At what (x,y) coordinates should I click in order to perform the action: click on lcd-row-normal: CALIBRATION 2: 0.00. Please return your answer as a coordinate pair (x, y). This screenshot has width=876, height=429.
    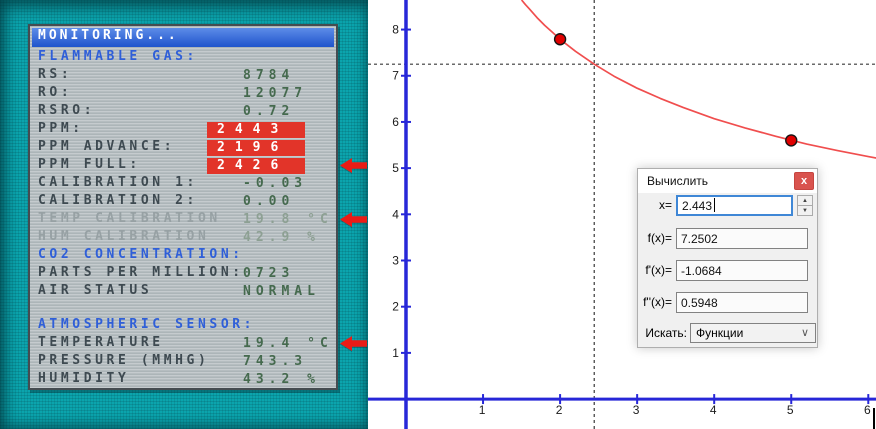
    Looking at the image, I should click on (183, 202).